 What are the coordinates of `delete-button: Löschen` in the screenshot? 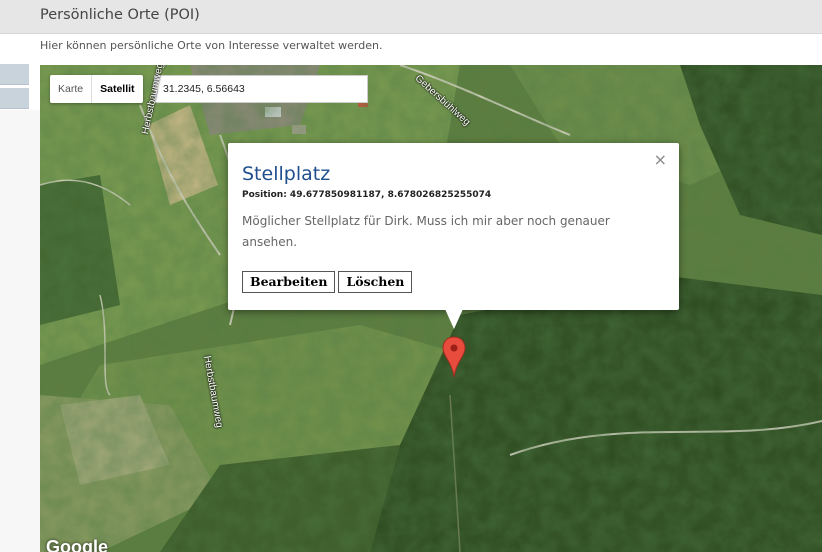 It's located at (375, 282).